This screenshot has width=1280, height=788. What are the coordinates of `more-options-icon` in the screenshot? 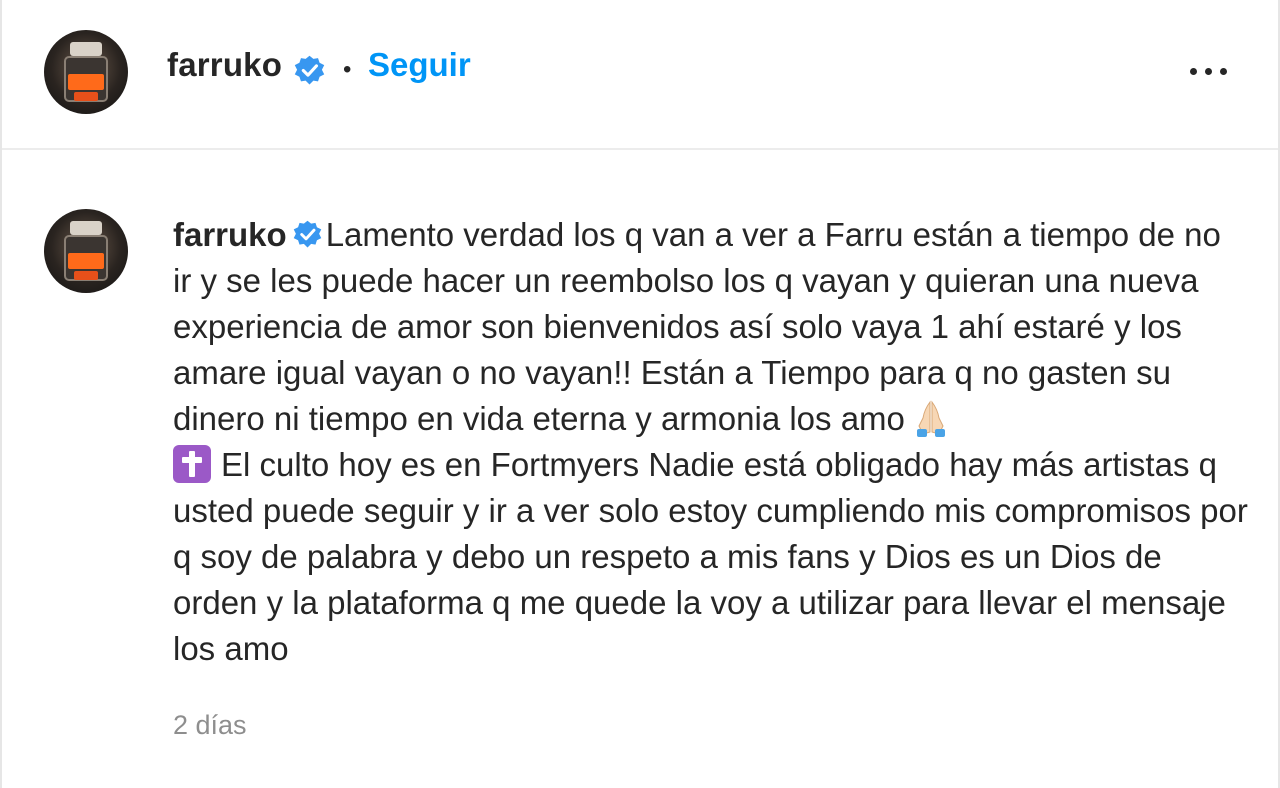 It's located at (1208, 72).